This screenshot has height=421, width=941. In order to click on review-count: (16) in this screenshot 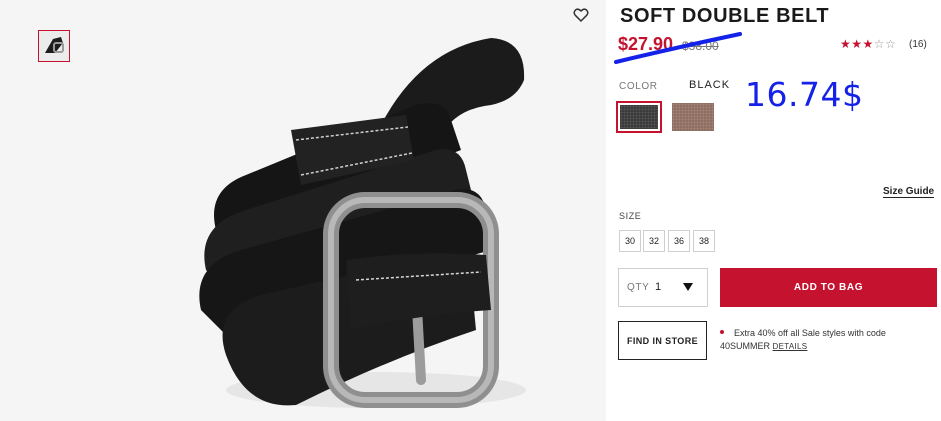, I will do `click(918, 44)`.